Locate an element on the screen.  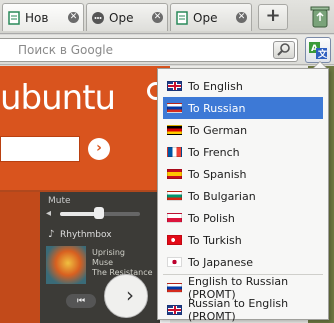
volume-fill is located at coordinates (78, 214).